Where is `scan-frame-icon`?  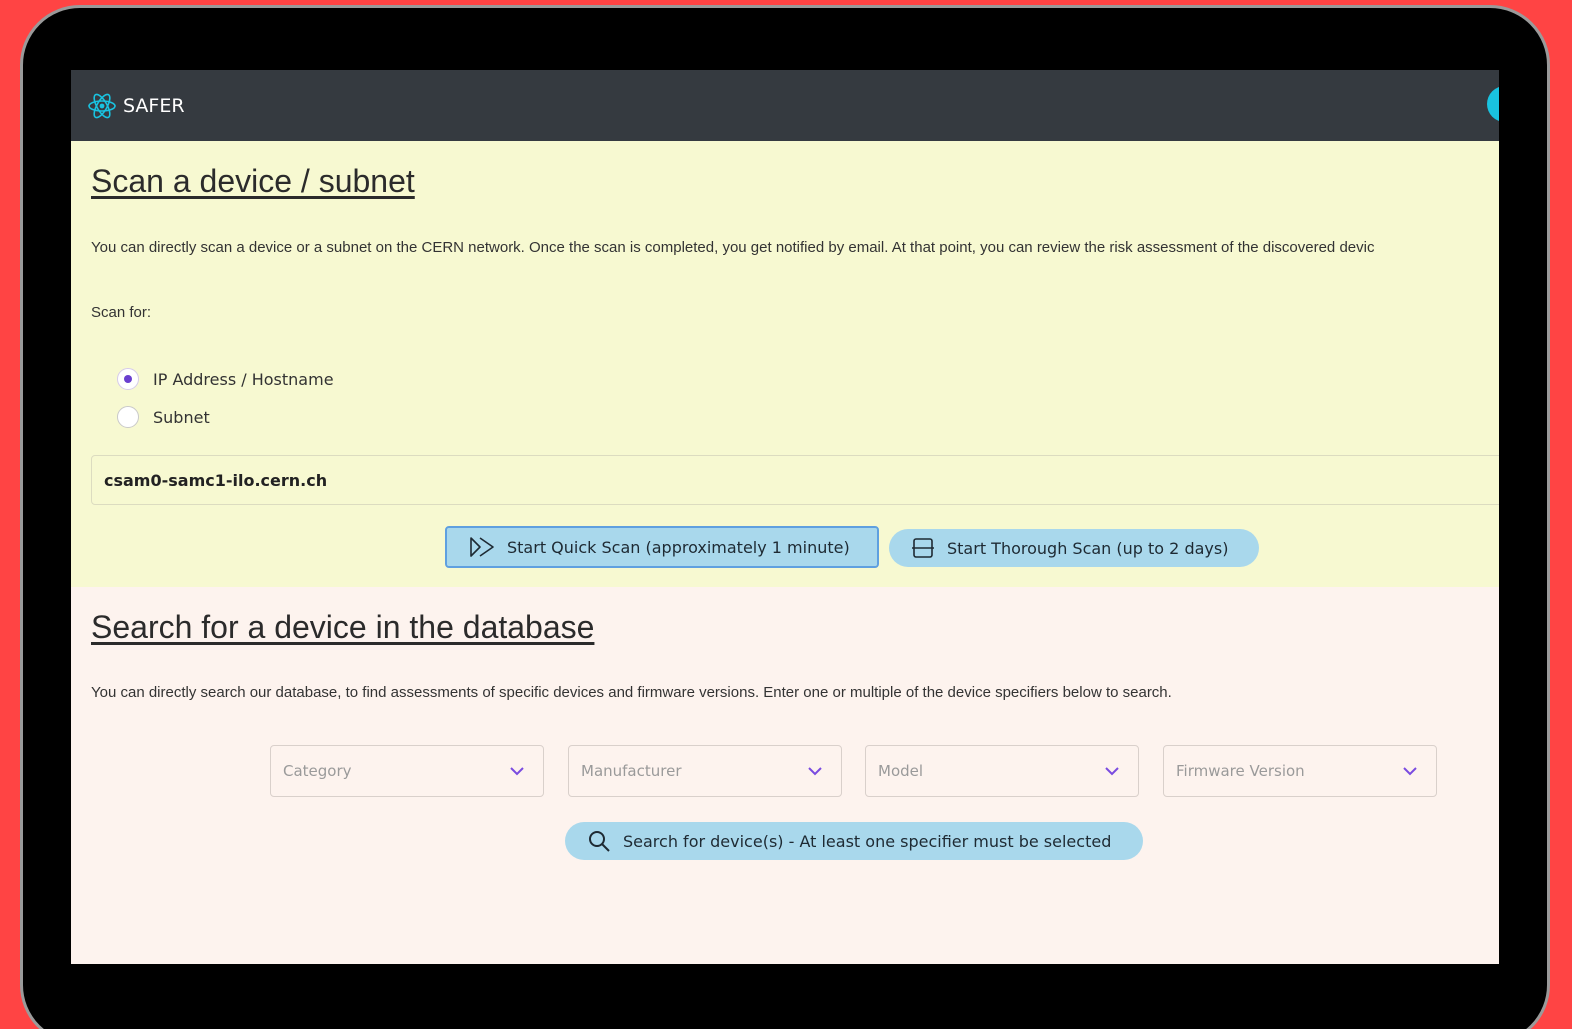 scan-frame-icon is located at coordinates (923, 548).